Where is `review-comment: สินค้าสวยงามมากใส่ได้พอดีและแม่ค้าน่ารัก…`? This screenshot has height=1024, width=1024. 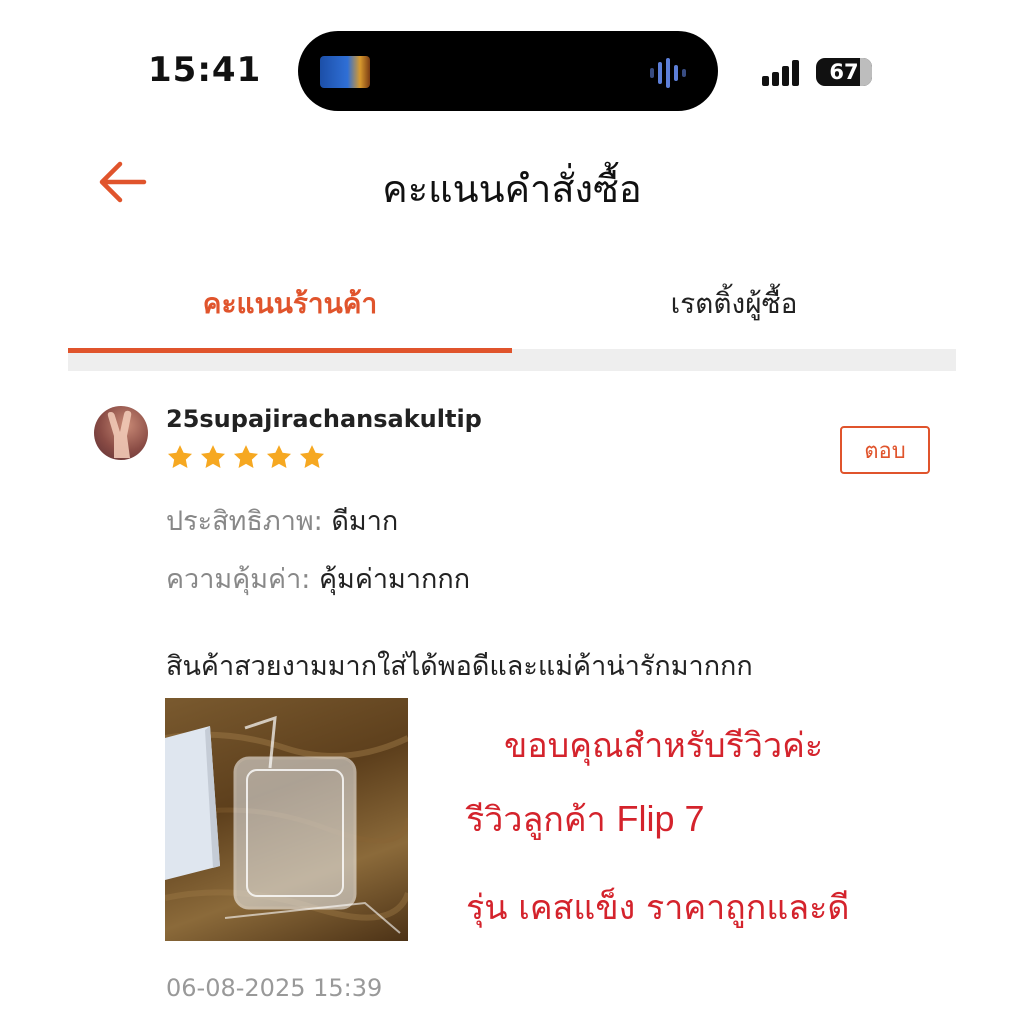 review-comment: สินค้าสวยงามมากใส่ได้พอดีและแม่ค้าน่ารัก… is located at coordinates (459, 666).